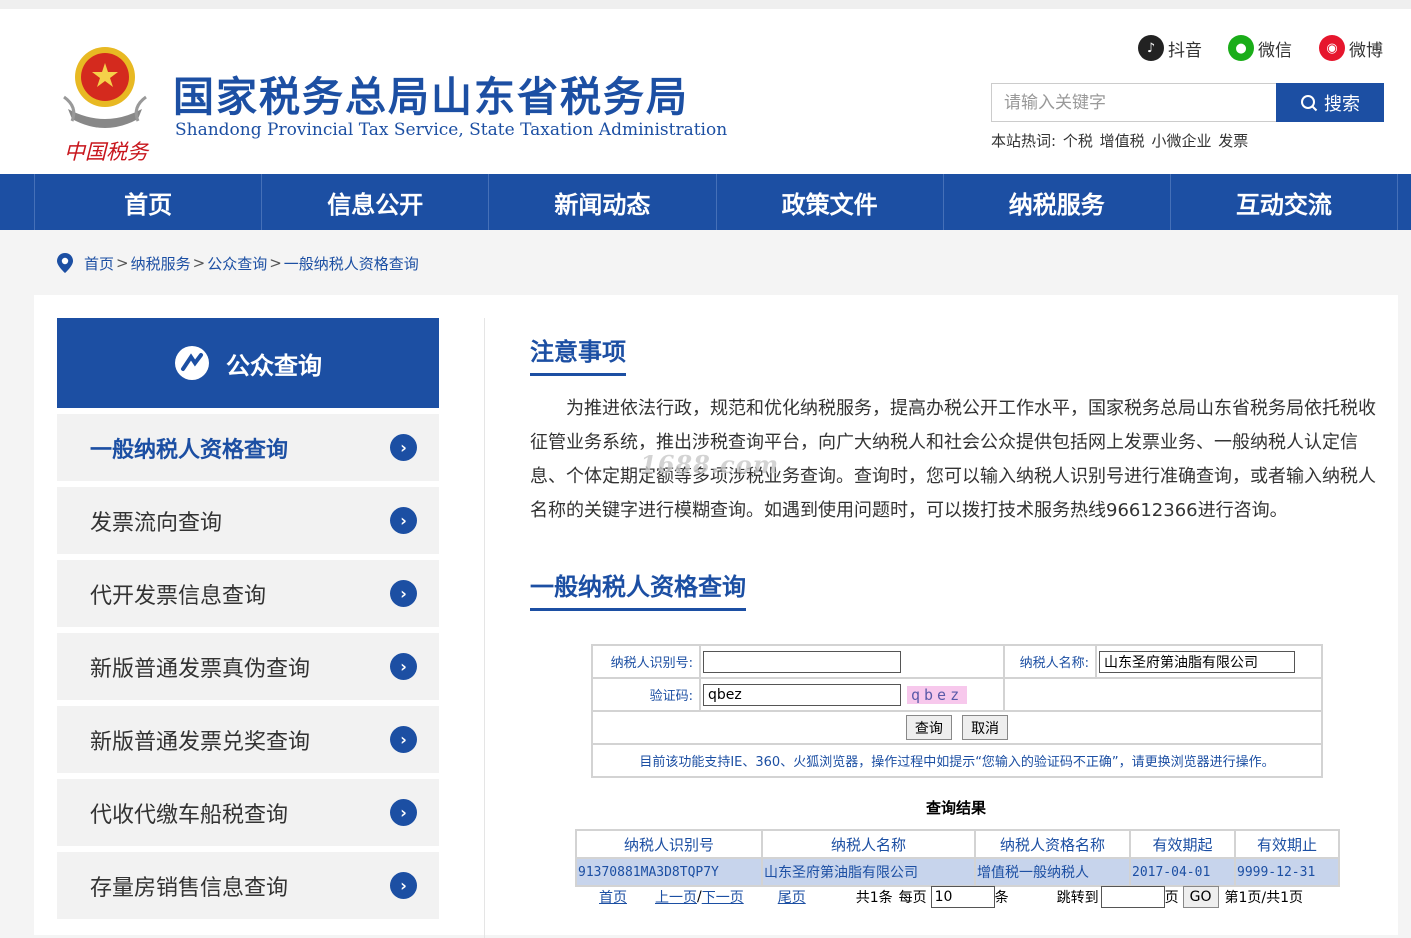  Describe the element at coordinates (1024, 141) in the screenshot. I see `hot-words-label: 本站热词:` at that location.